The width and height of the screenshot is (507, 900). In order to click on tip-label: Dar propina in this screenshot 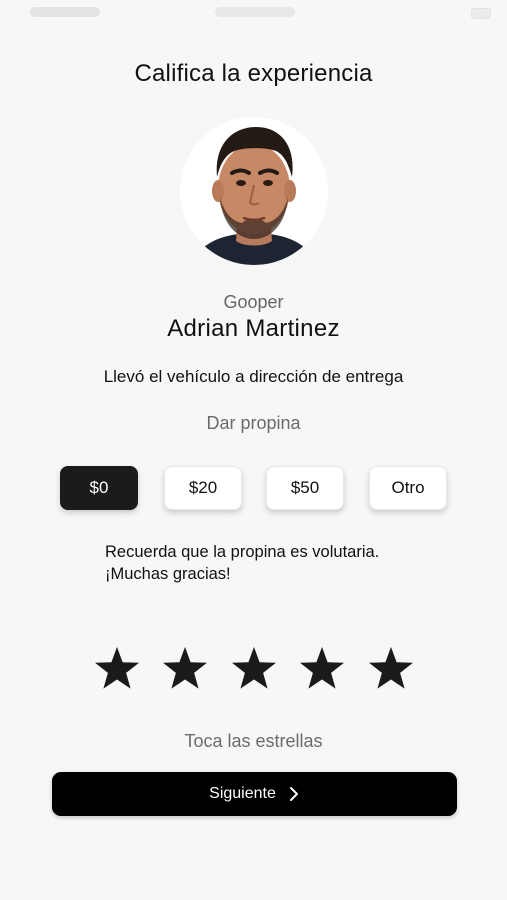, I will do `click(253, 423)`.